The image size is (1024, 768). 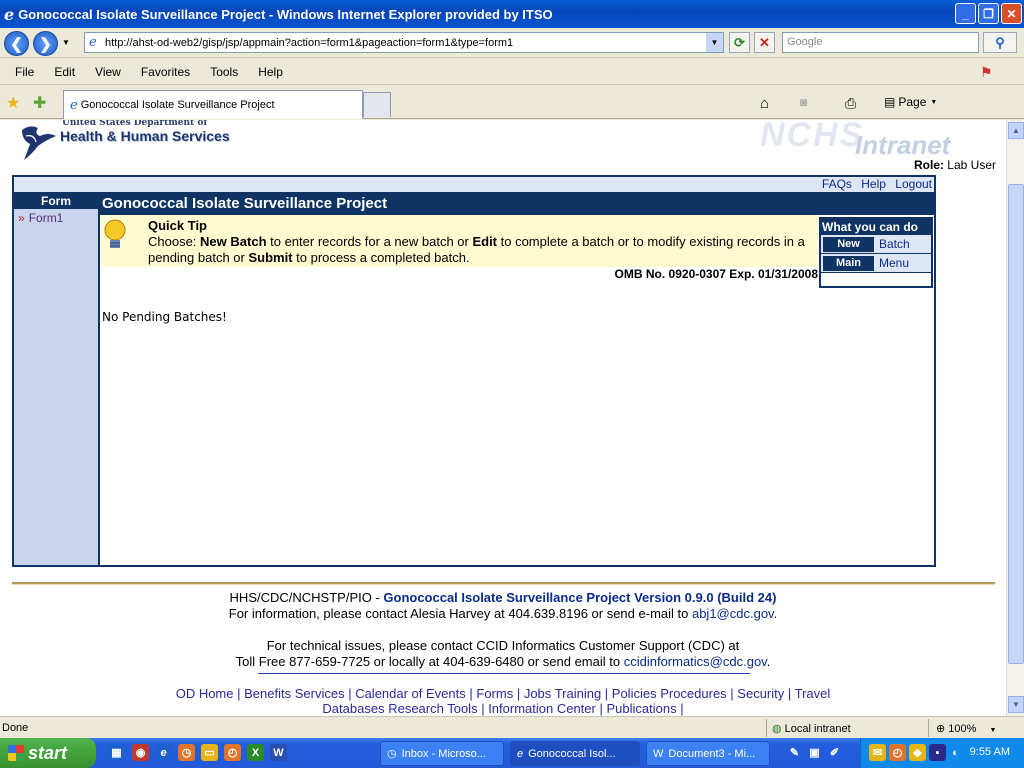 I want to click on quicklaunch-desktop-icon: ▦, so click(x=116, y=752).